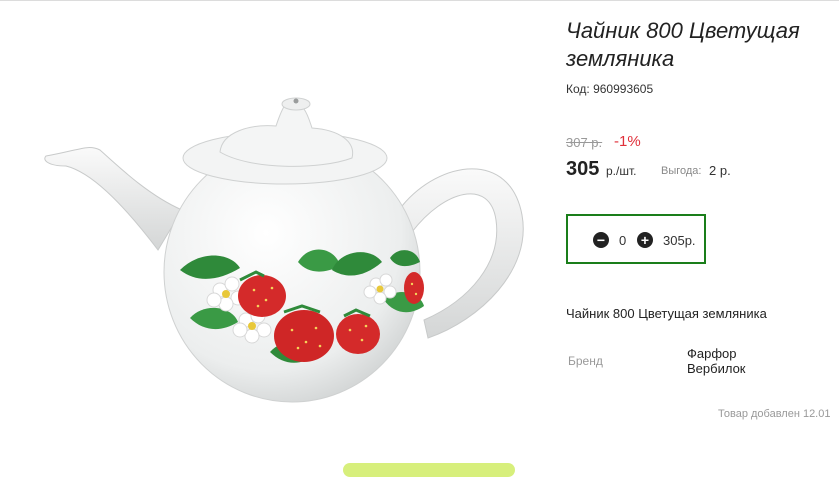  I want to click on product-description: Чайник 800 Цветущая земляника, so click(666, 313).